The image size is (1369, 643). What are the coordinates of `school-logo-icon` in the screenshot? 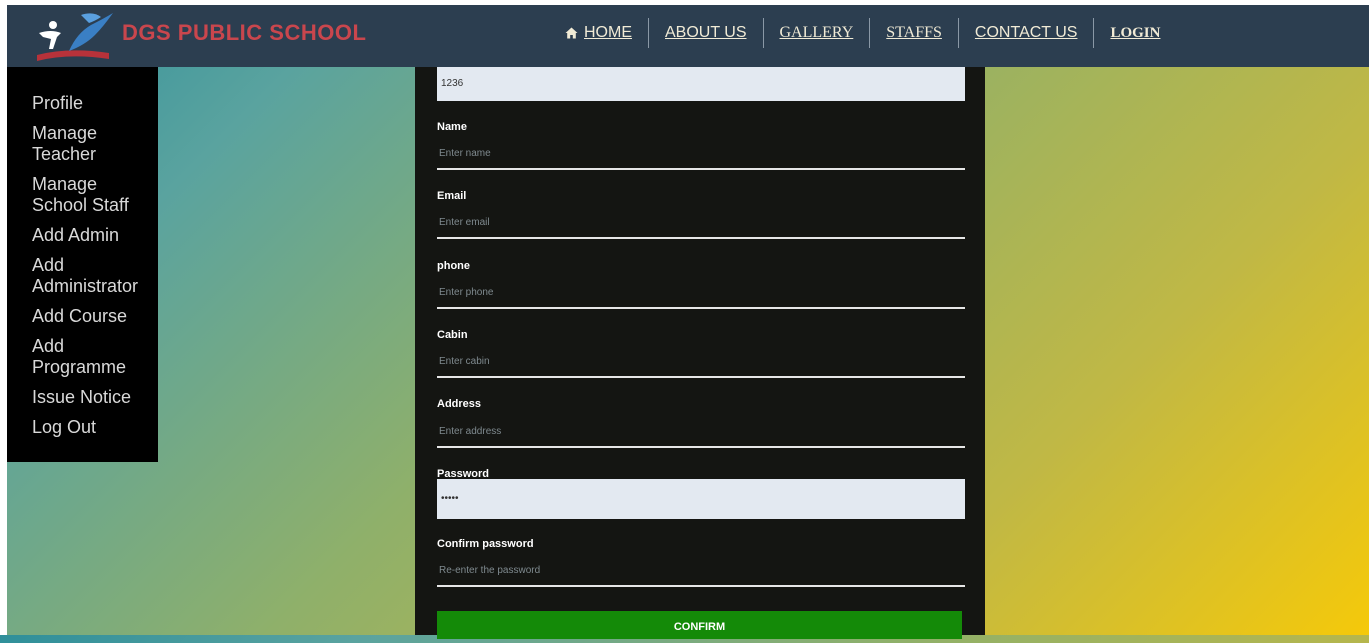 It's located at (74, 37).